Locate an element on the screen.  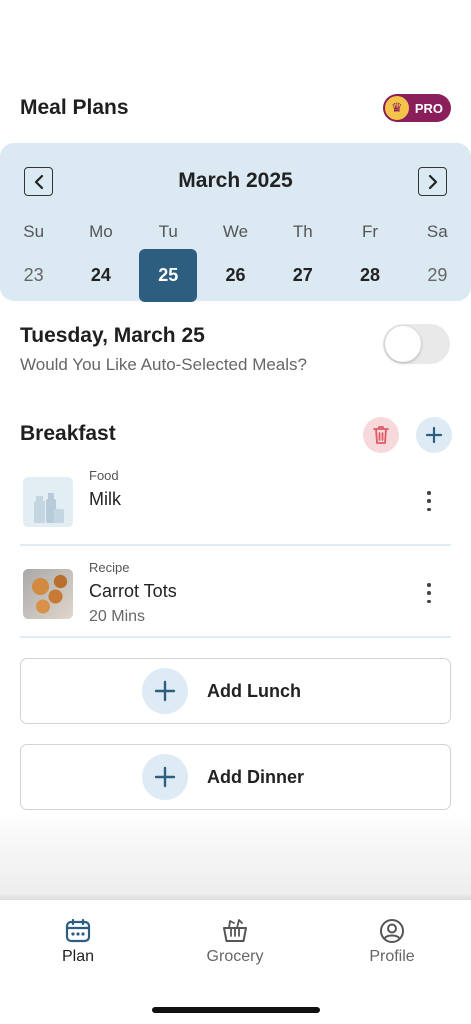
day-number: 23 is located at coordinates (33, 275).